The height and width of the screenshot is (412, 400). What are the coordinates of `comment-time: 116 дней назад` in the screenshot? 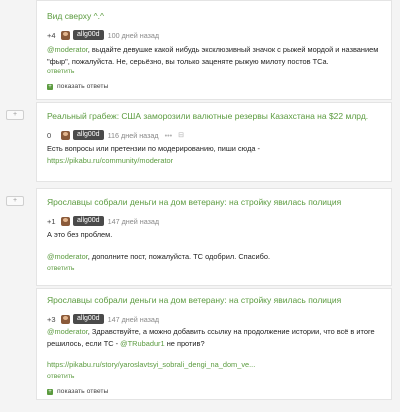 It's located at (133, 135).